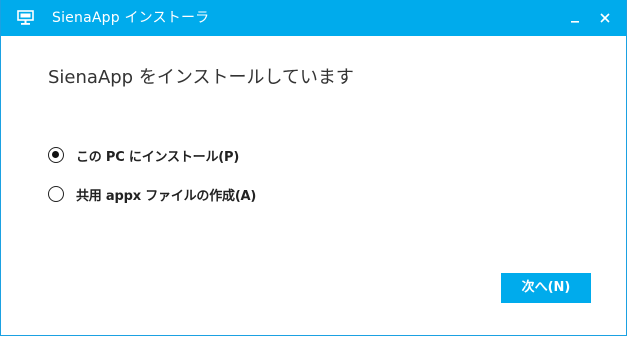 The image size is (627, 337). I want to click on radio-label-create-shared-appx: 共用 appx ファイルの作成(A), so click(166, 194).